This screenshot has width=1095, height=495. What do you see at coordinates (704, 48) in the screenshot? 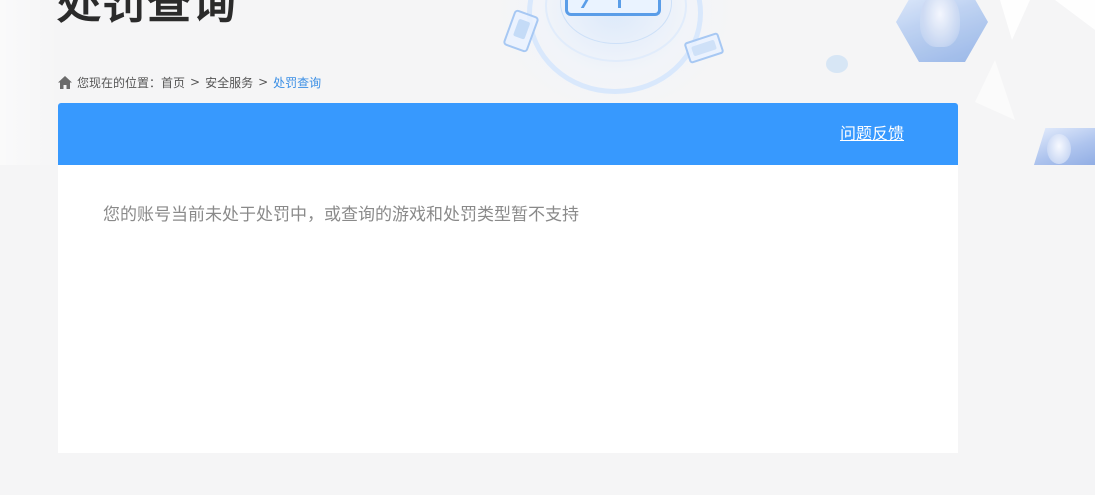
I see `game-console-icon` at bounding box center [704, 48].